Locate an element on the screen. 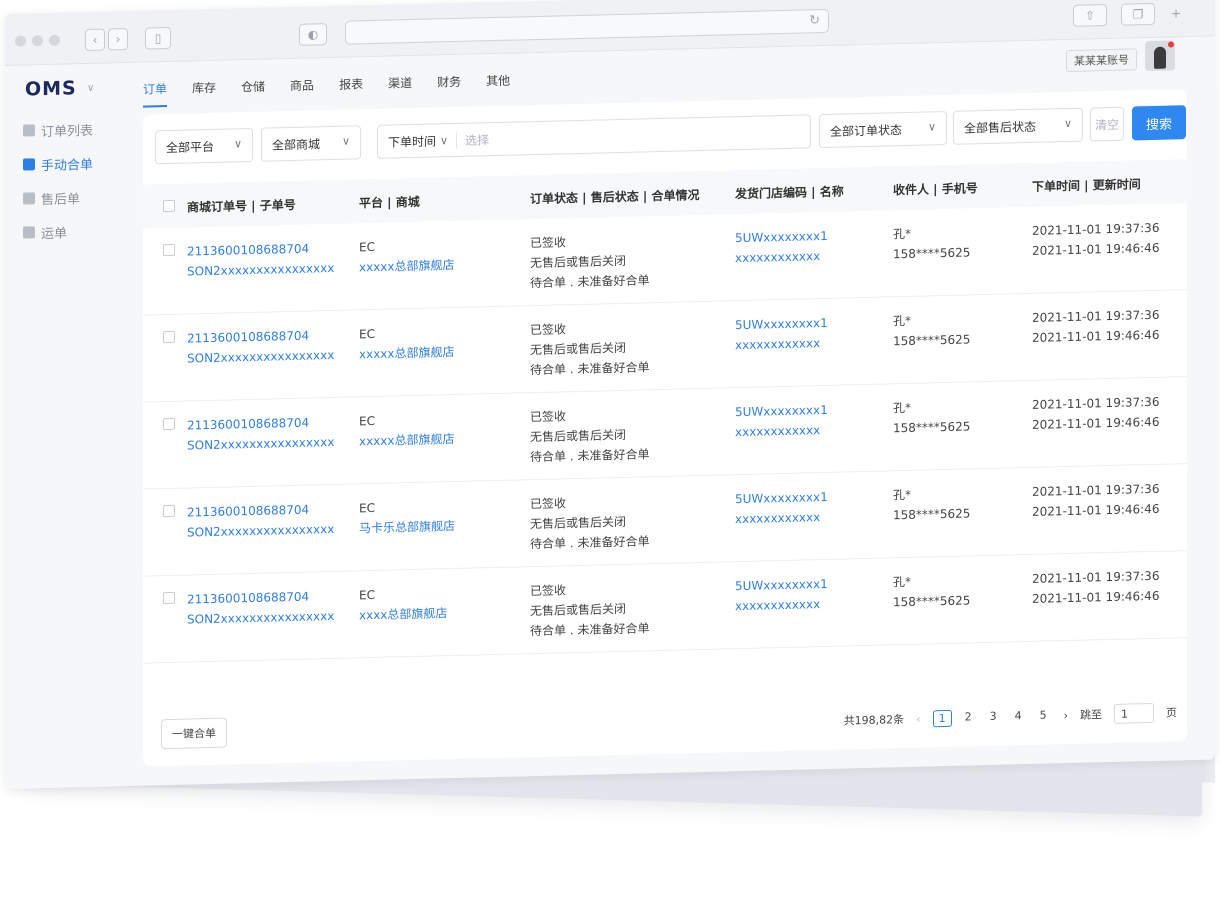 This screenshot has height=912, width=1220. platform-select-value: 全部平台 is located at coordinates (190, 147).